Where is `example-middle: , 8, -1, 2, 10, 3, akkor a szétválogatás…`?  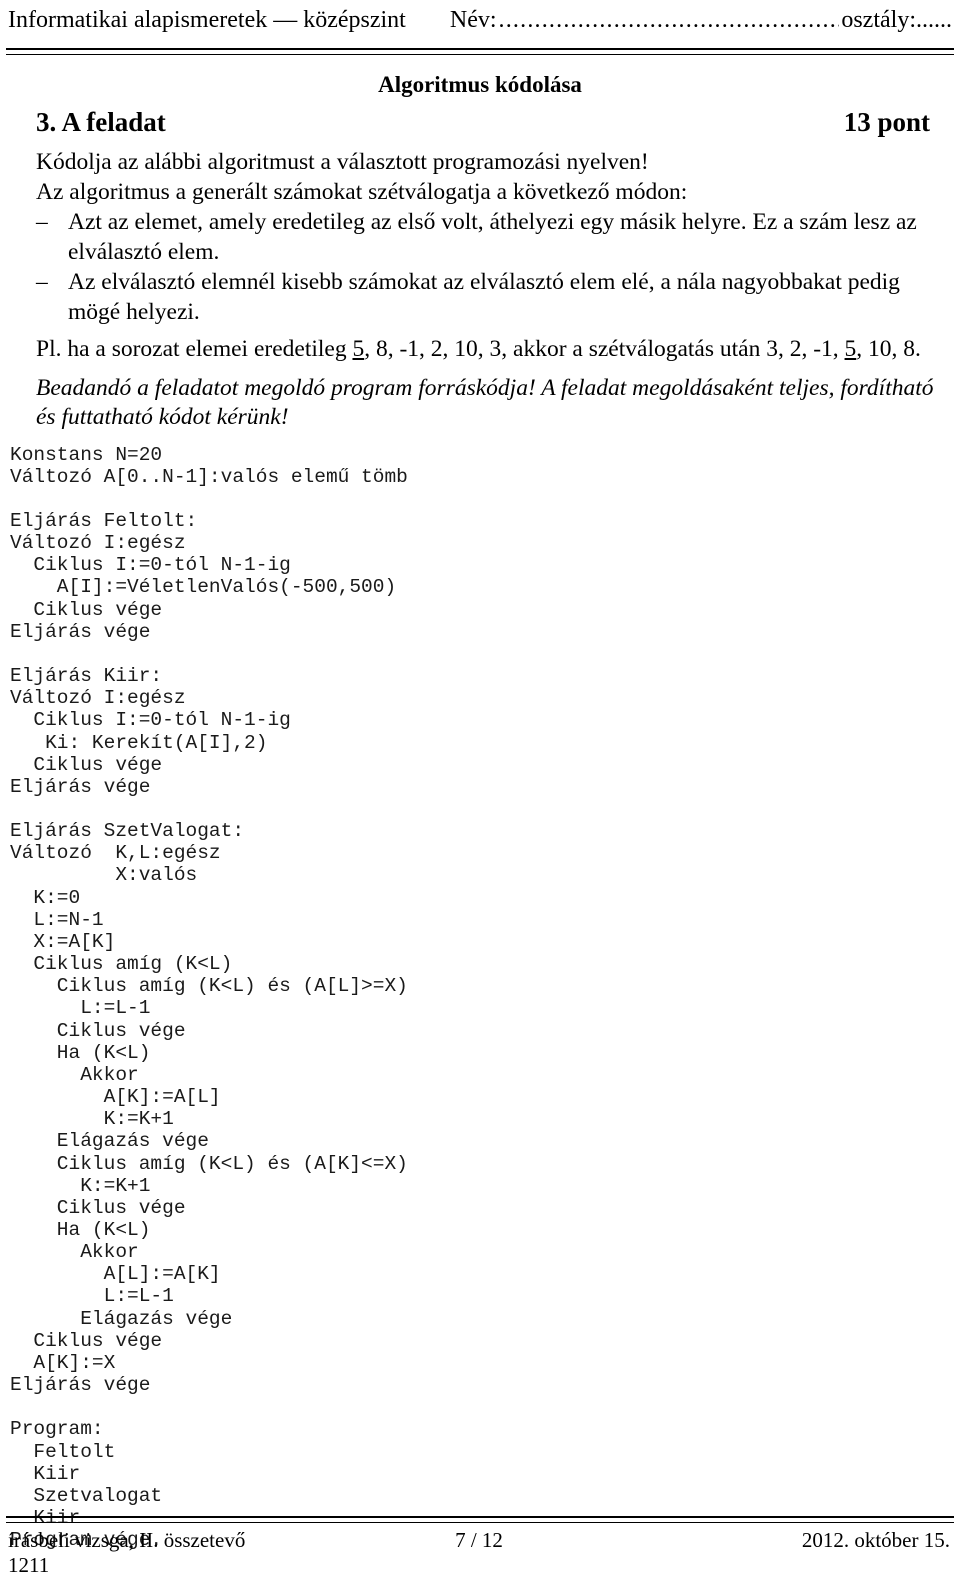 example-middle: , 8, -1, 2, 10, 3, akkor a szétválogatás… is located at coordinates (604, 349).